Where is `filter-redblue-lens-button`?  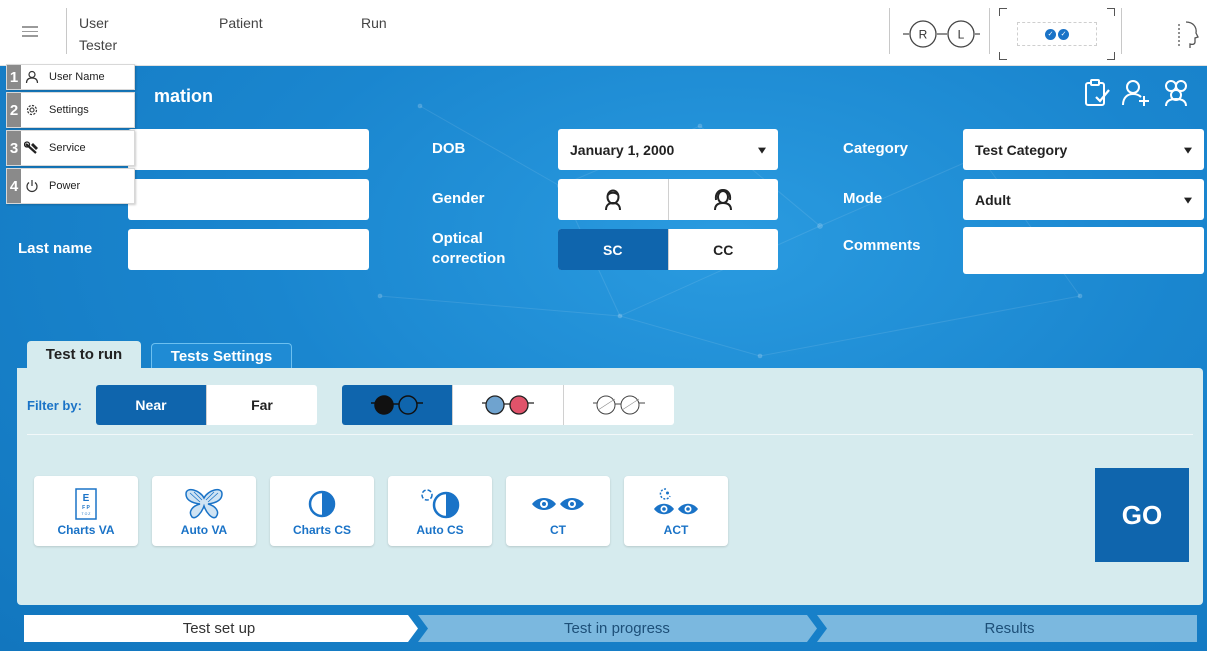
filter-redblue-lens-button is located at coordinates (507, 405).